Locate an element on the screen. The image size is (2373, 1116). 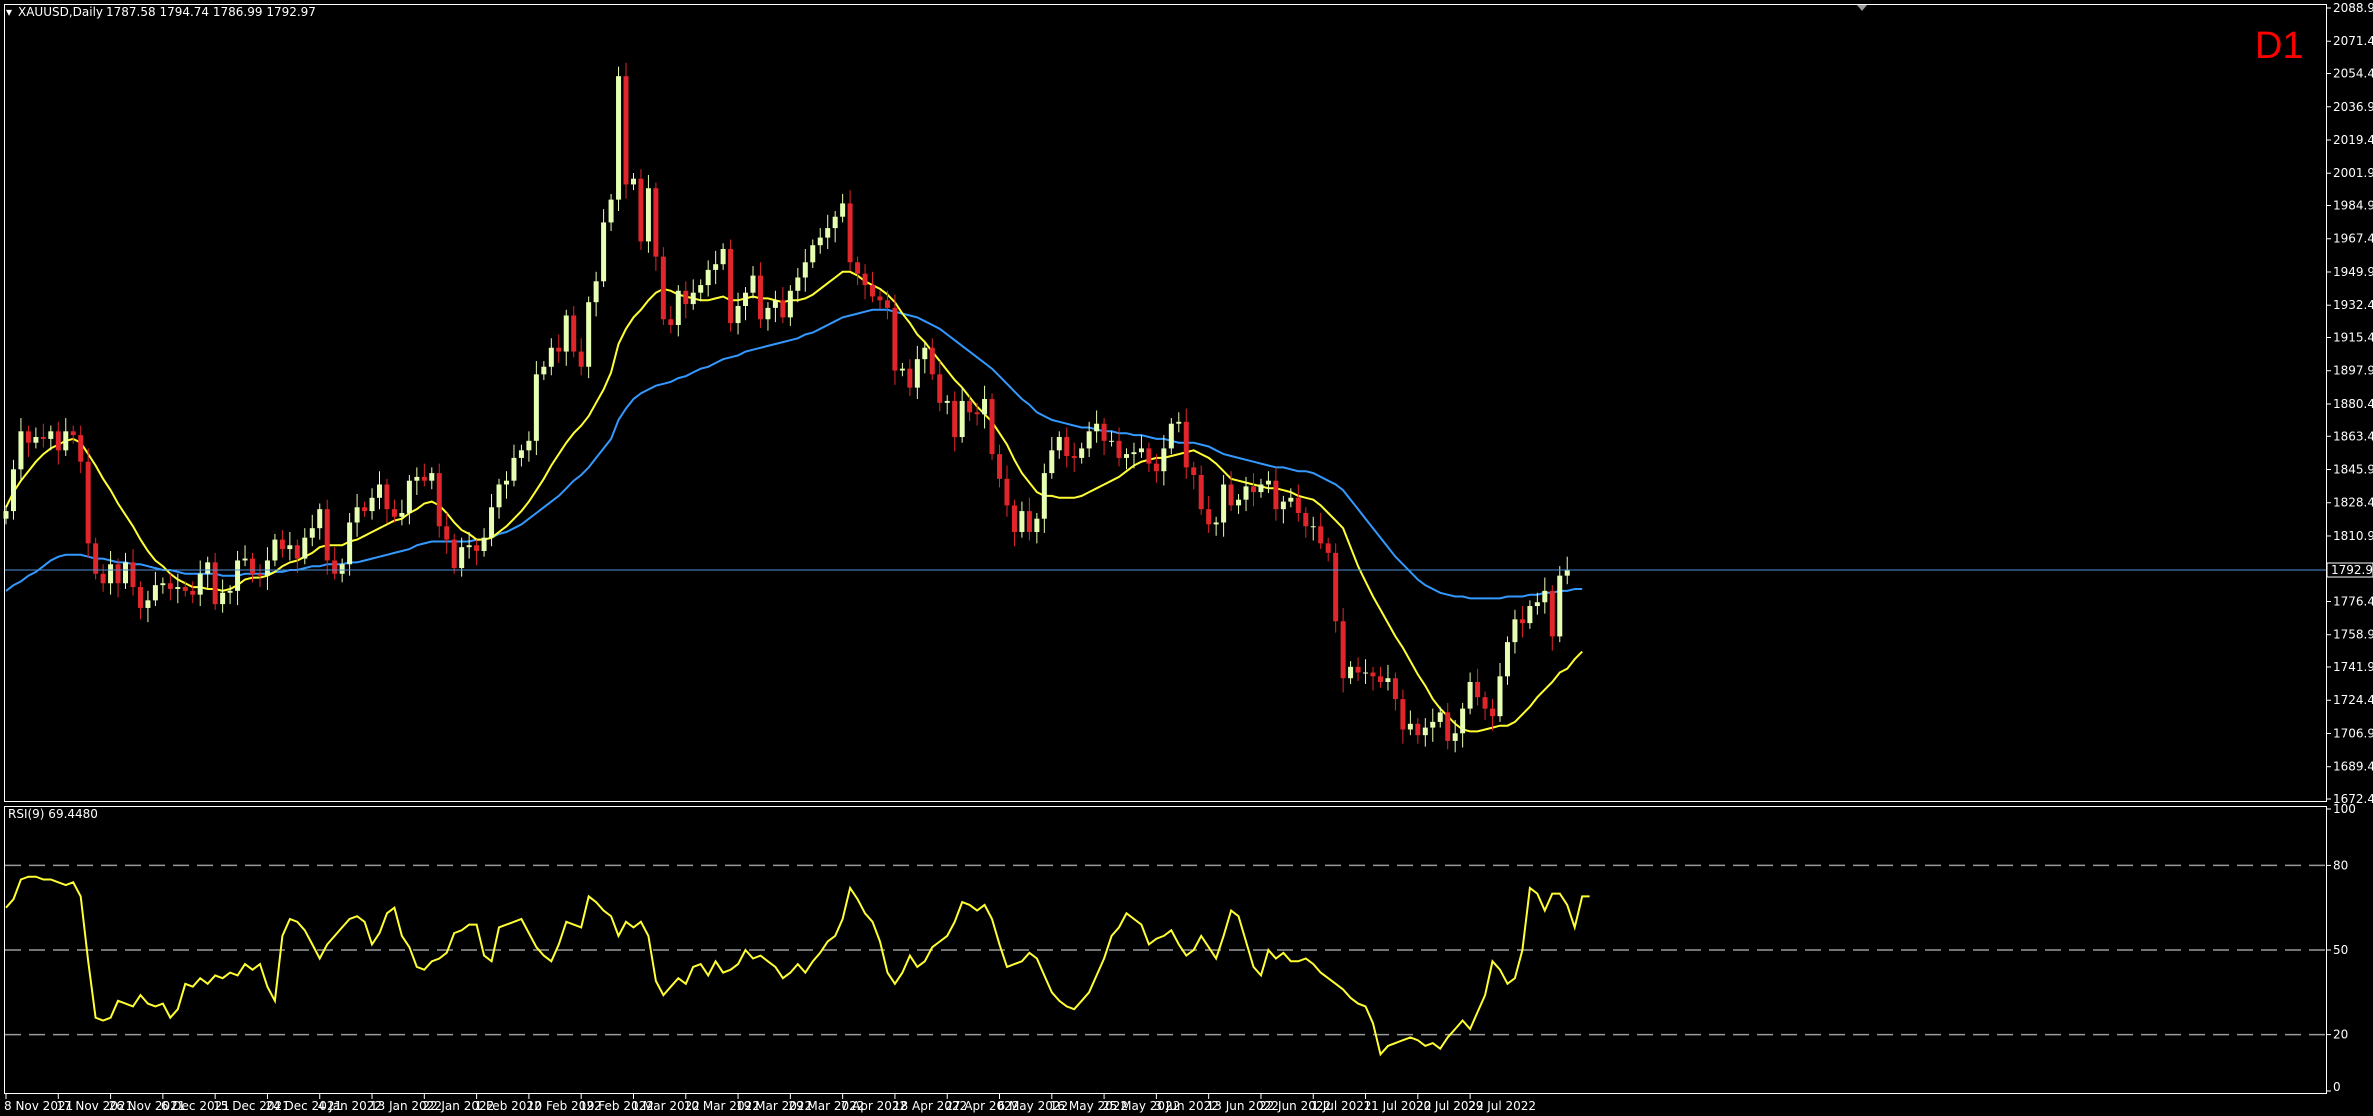
price-tick-label: 2071.40 is located at coordinates (2353, 41).